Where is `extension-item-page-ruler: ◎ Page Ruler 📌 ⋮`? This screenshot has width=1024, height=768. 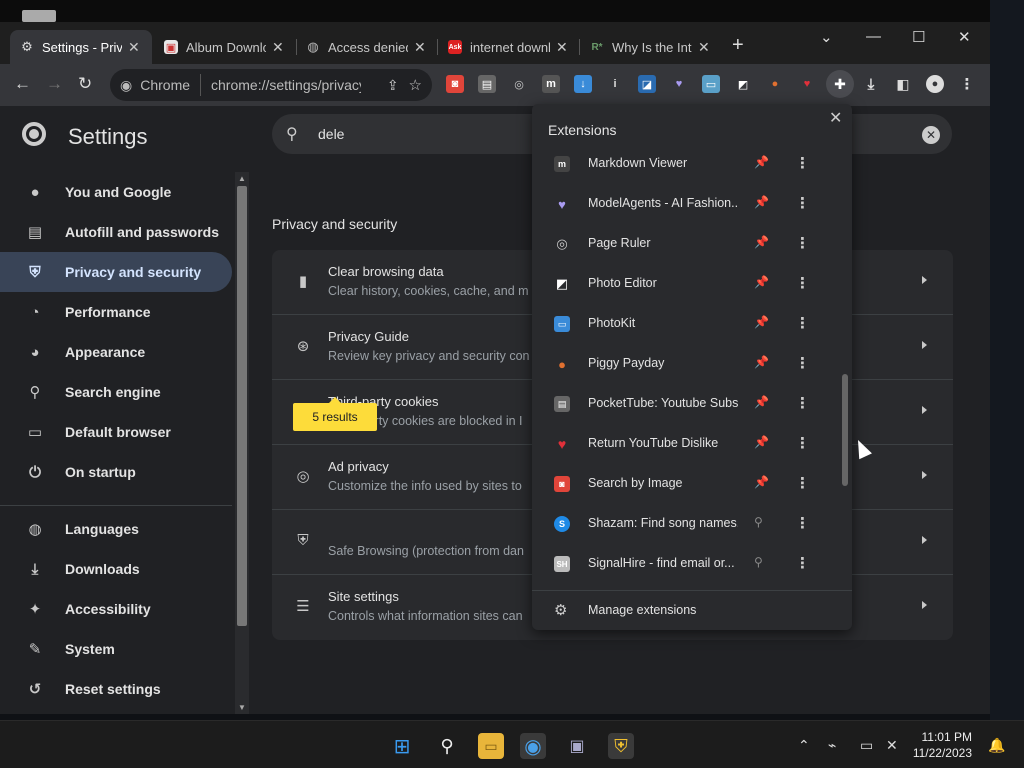
extension-item-page-ruler: ◎ Page Ruler 📌 ⋮ is located at coordinates (682, 244).